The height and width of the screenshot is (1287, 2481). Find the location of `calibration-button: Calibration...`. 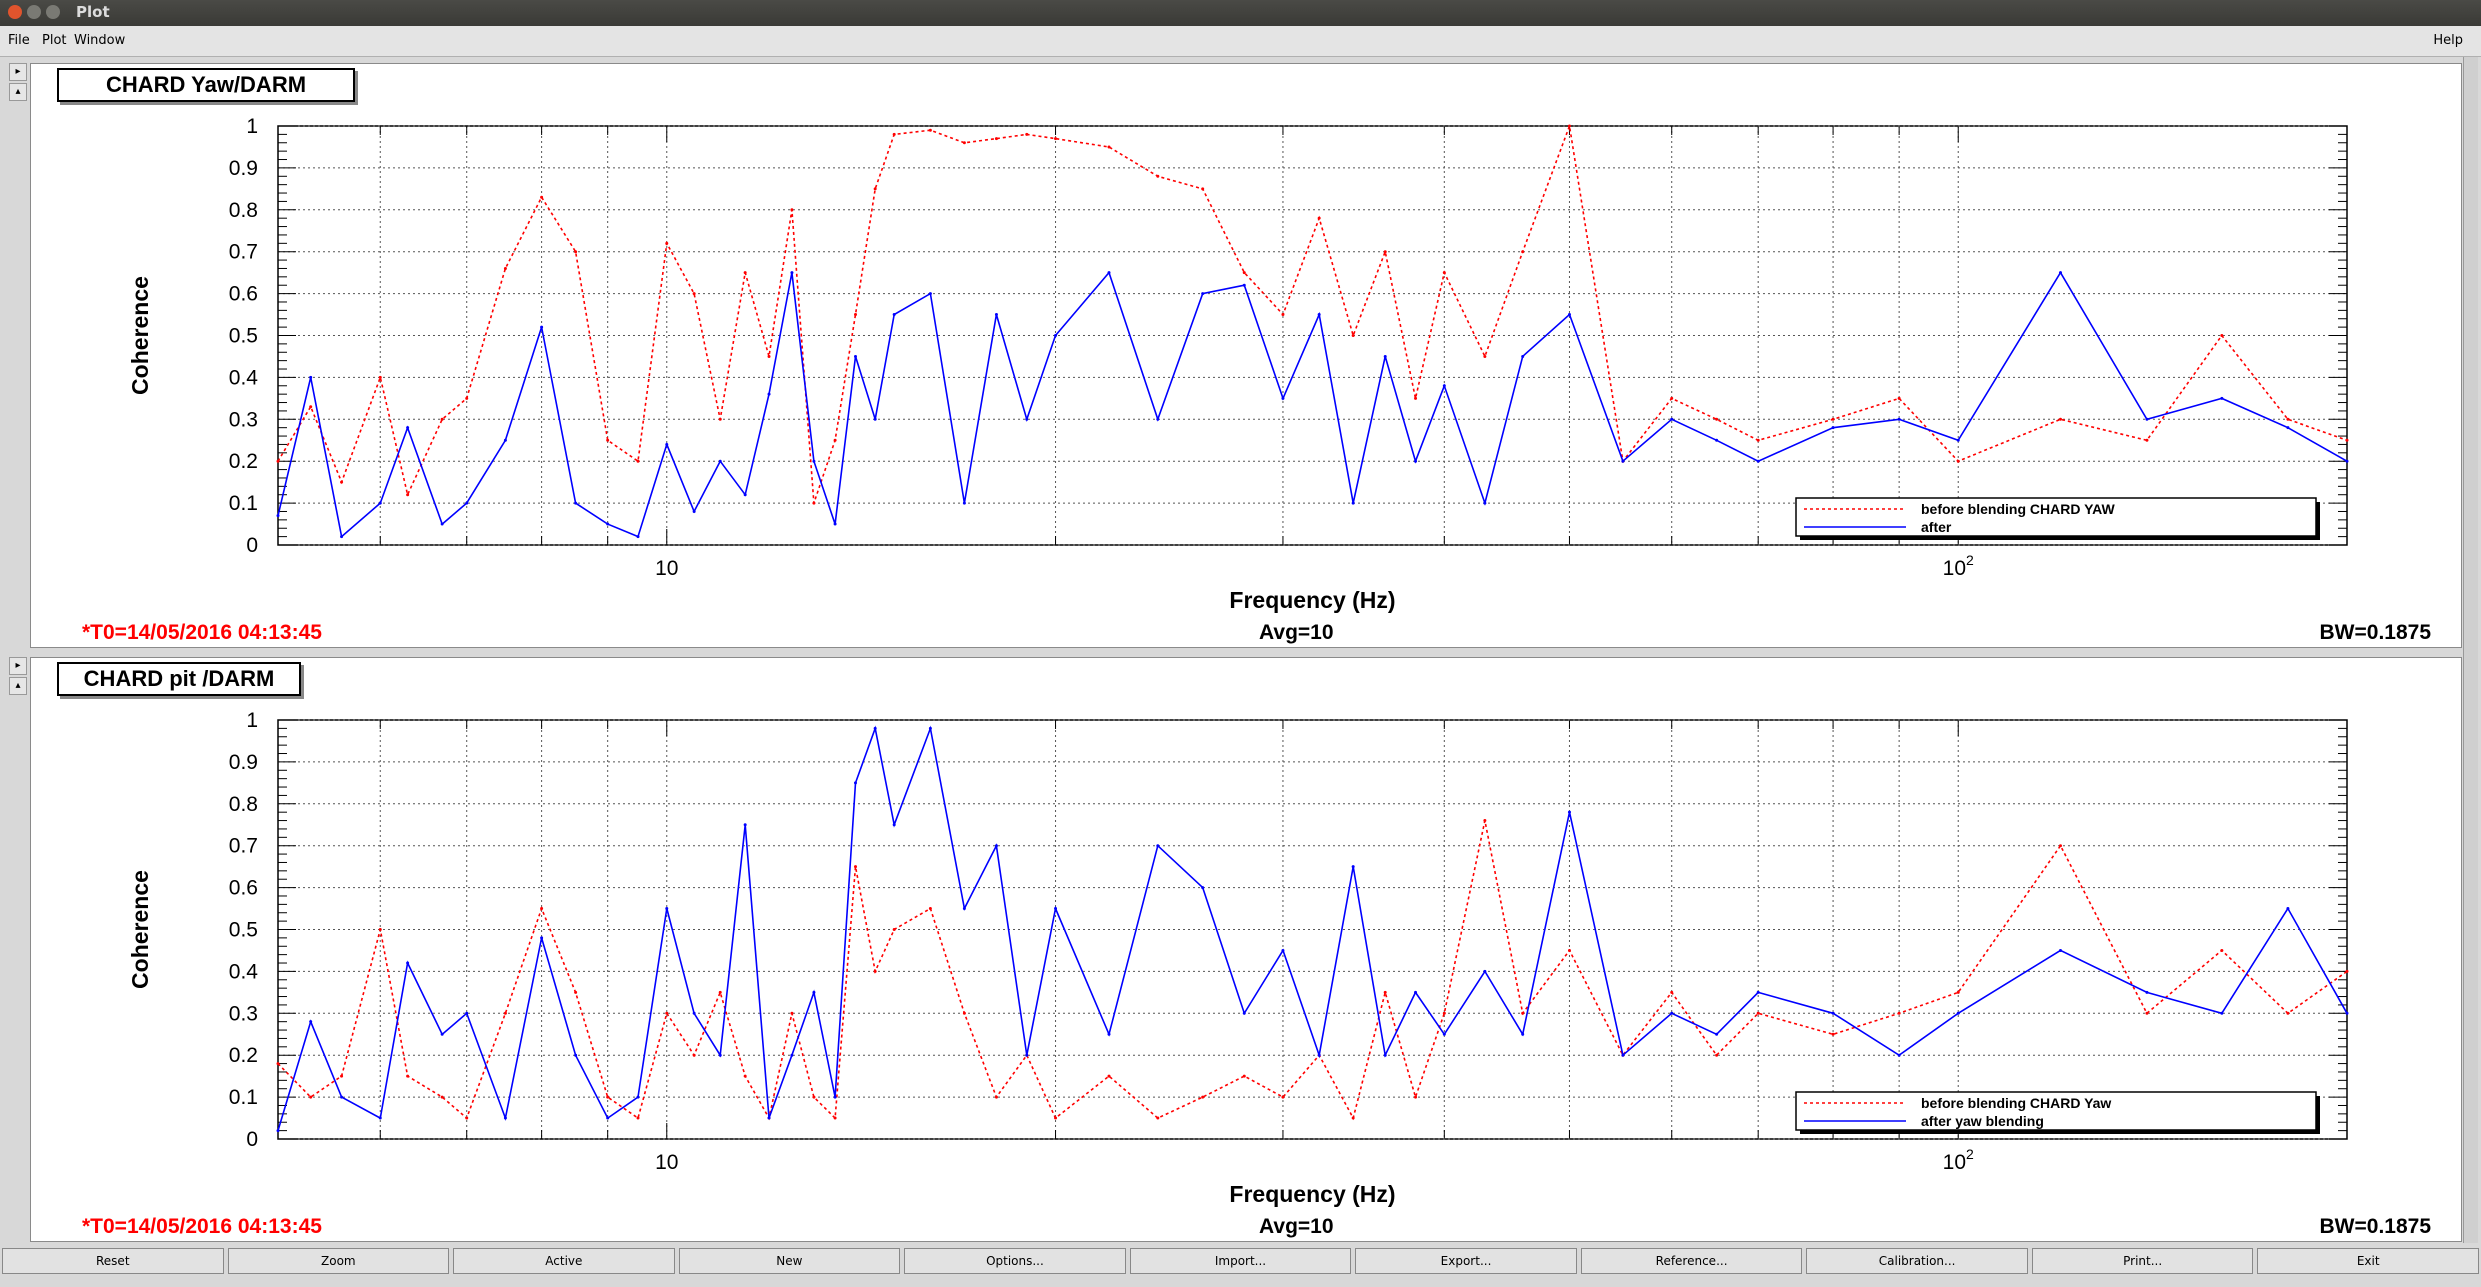

calibration-button: Calibration... is located at coordinates (1917, 1261).